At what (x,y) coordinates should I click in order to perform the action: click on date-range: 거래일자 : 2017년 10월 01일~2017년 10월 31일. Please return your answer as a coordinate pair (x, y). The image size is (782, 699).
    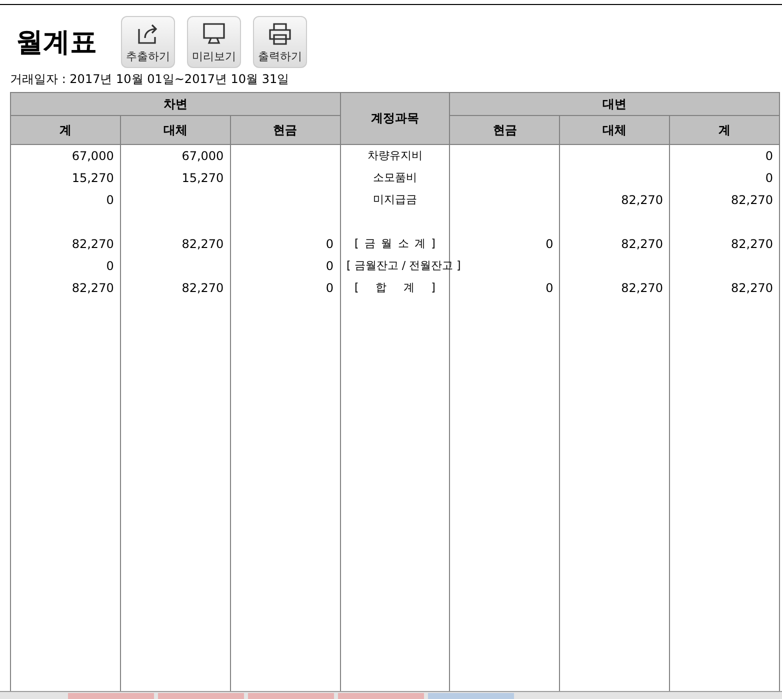
    Looking at the image, I should click on (149, 79).